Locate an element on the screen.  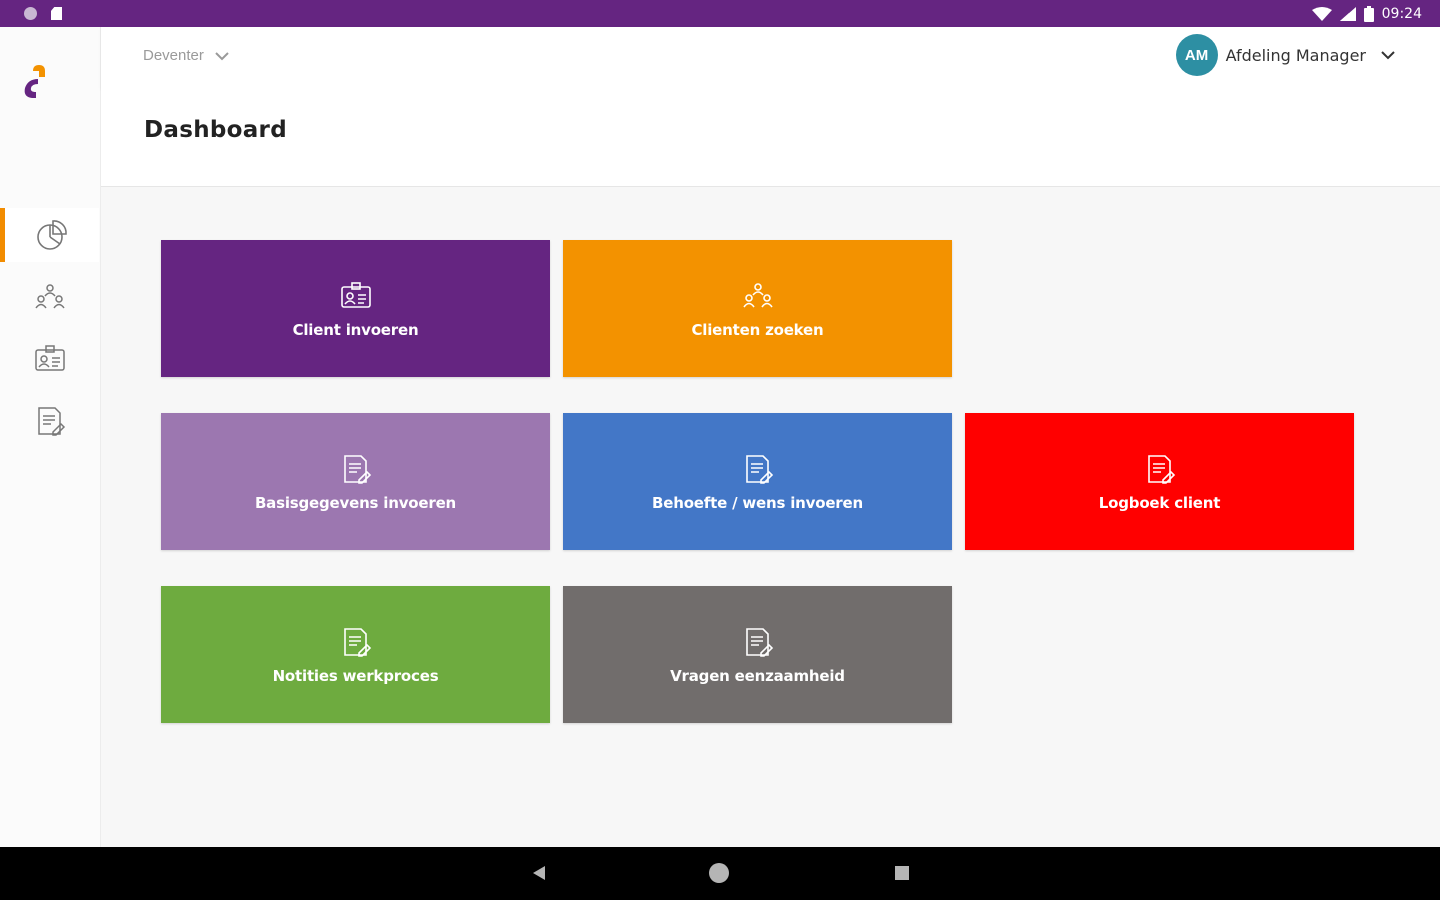
signal-icon is located at coordinates (1347, 13).